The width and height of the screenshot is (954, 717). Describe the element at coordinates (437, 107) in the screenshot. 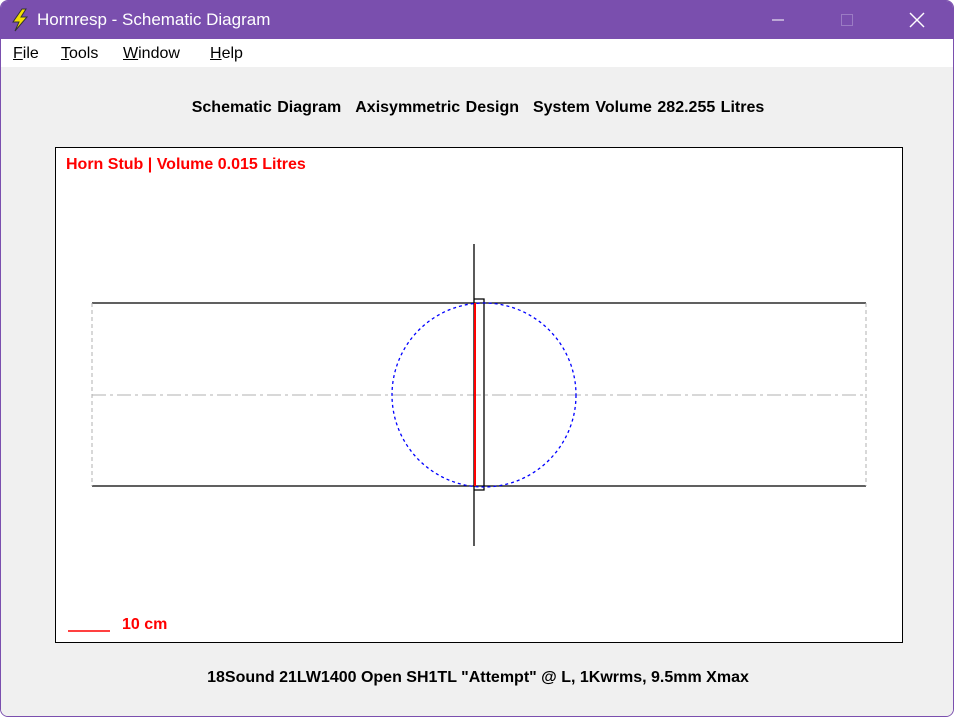

I see `heading-design: Axisymmetric Design` at that location.